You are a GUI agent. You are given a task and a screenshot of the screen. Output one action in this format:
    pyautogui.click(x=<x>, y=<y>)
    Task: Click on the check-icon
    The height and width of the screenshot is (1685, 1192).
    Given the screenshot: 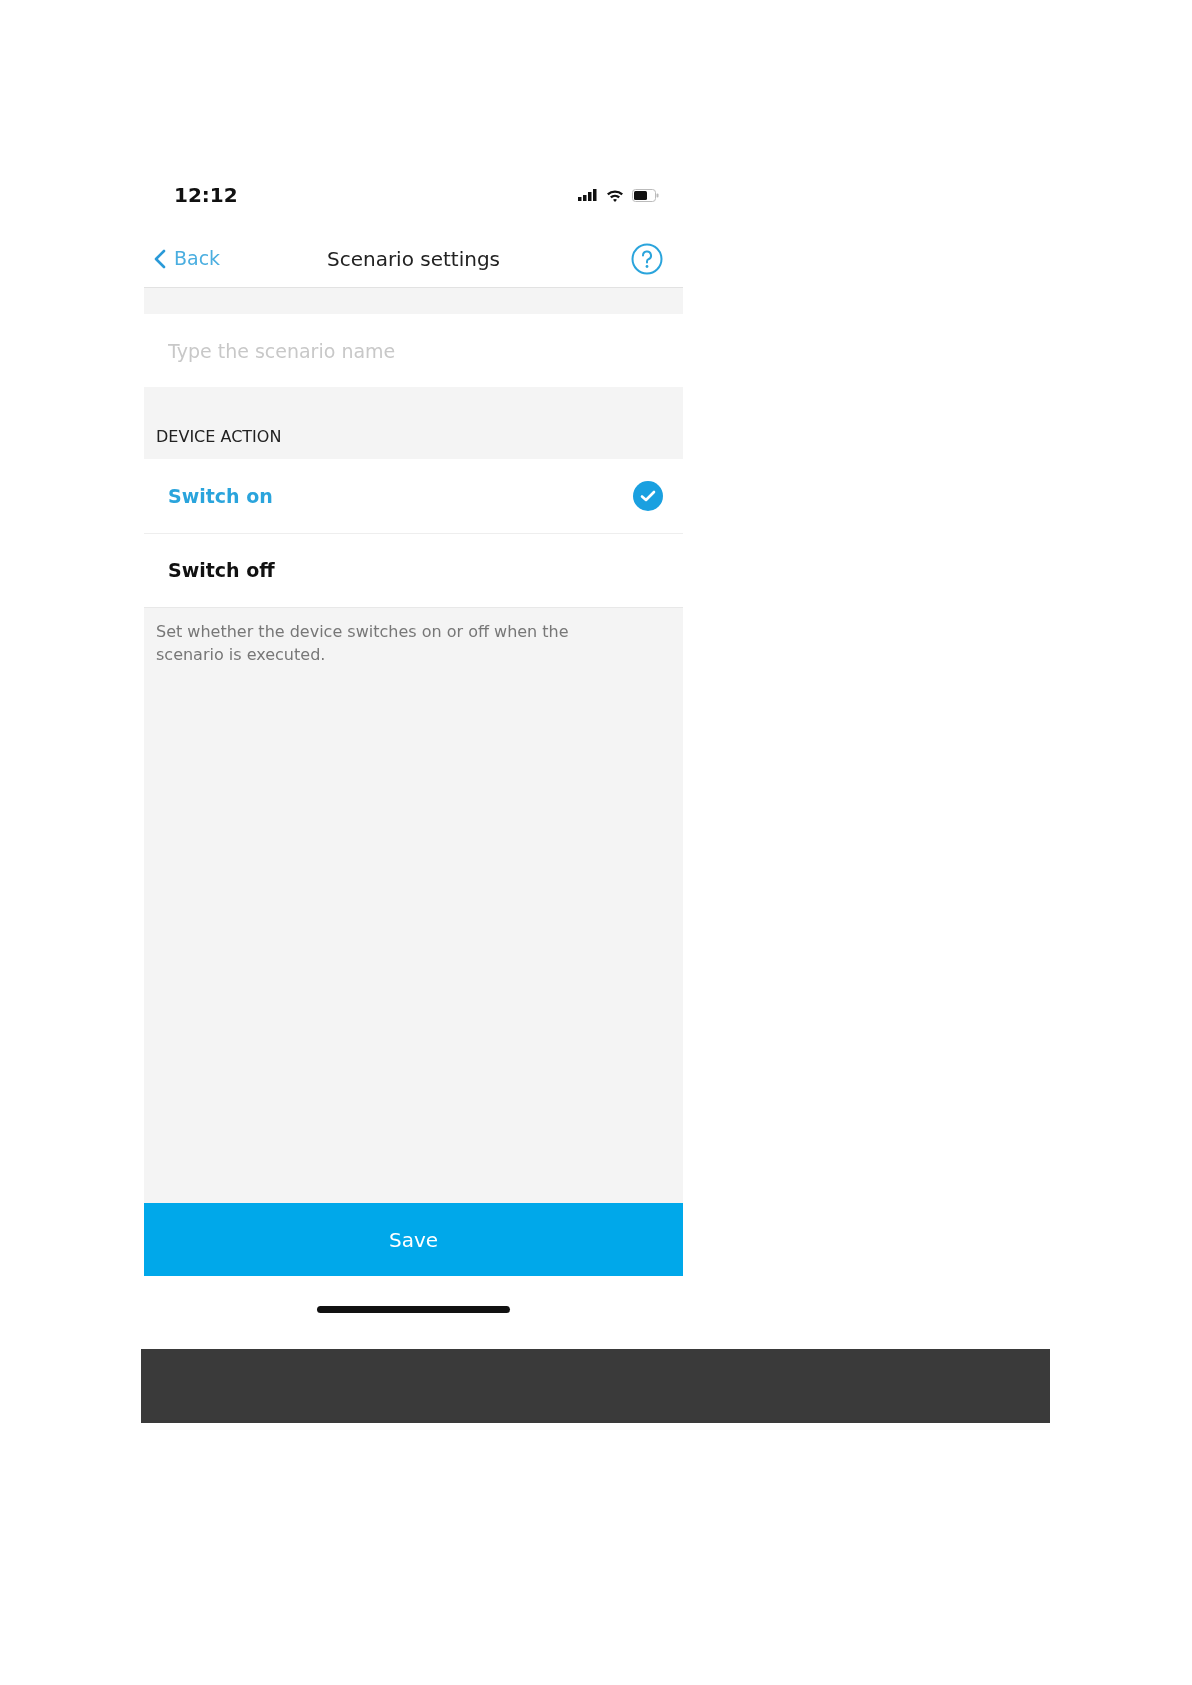 What is the action you would take?
    pyautogui.click(x=648, y=496)
    